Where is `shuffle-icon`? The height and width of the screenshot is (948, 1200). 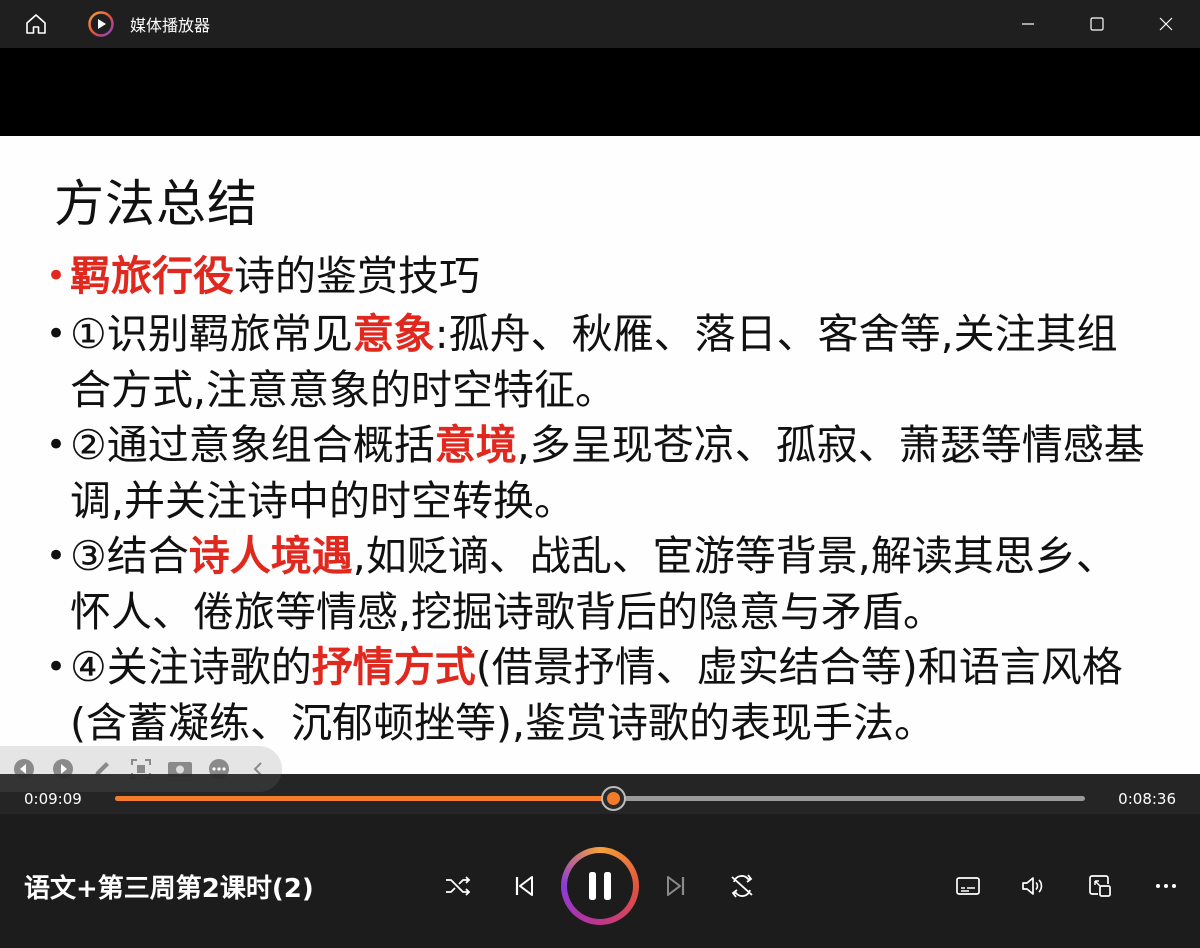 shuffle-icon is located at coordinates (458, 886).